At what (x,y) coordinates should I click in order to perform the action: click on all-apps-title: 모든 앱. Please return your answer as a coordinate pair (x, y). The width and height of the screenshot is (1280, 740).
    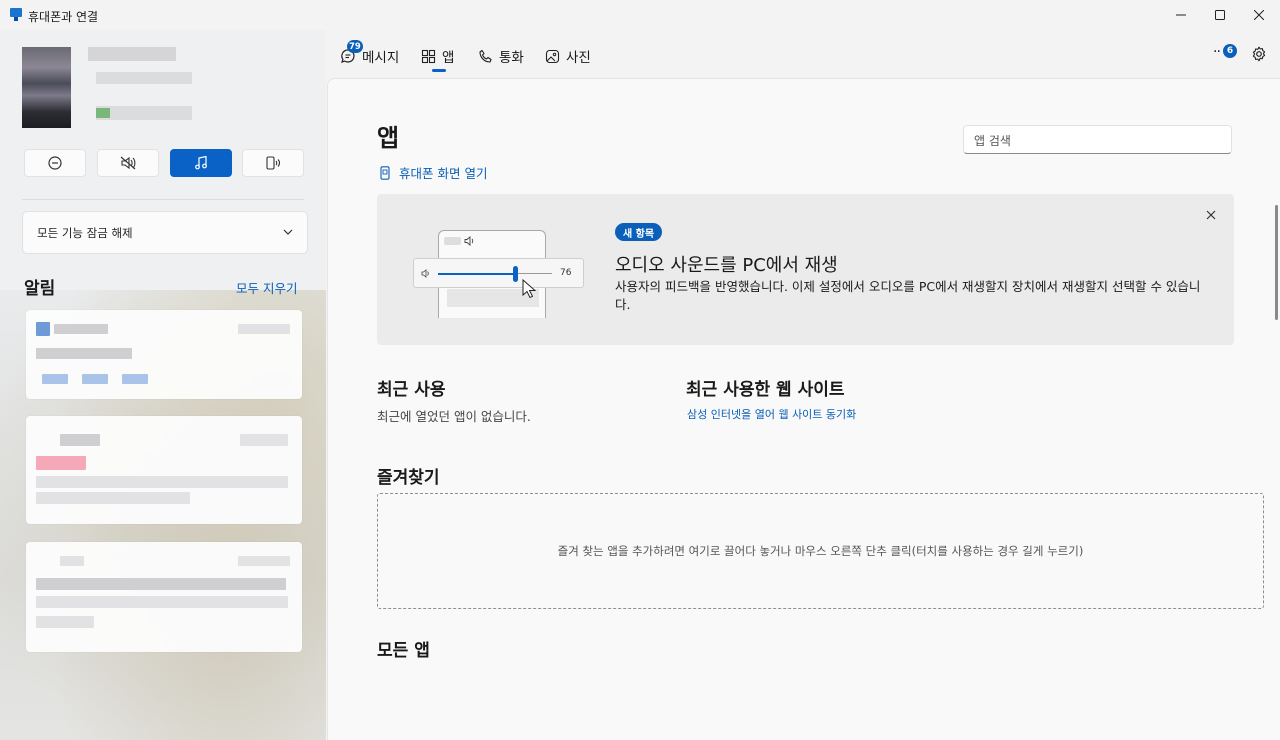
    Looking at the image, I should click on (403, 651).